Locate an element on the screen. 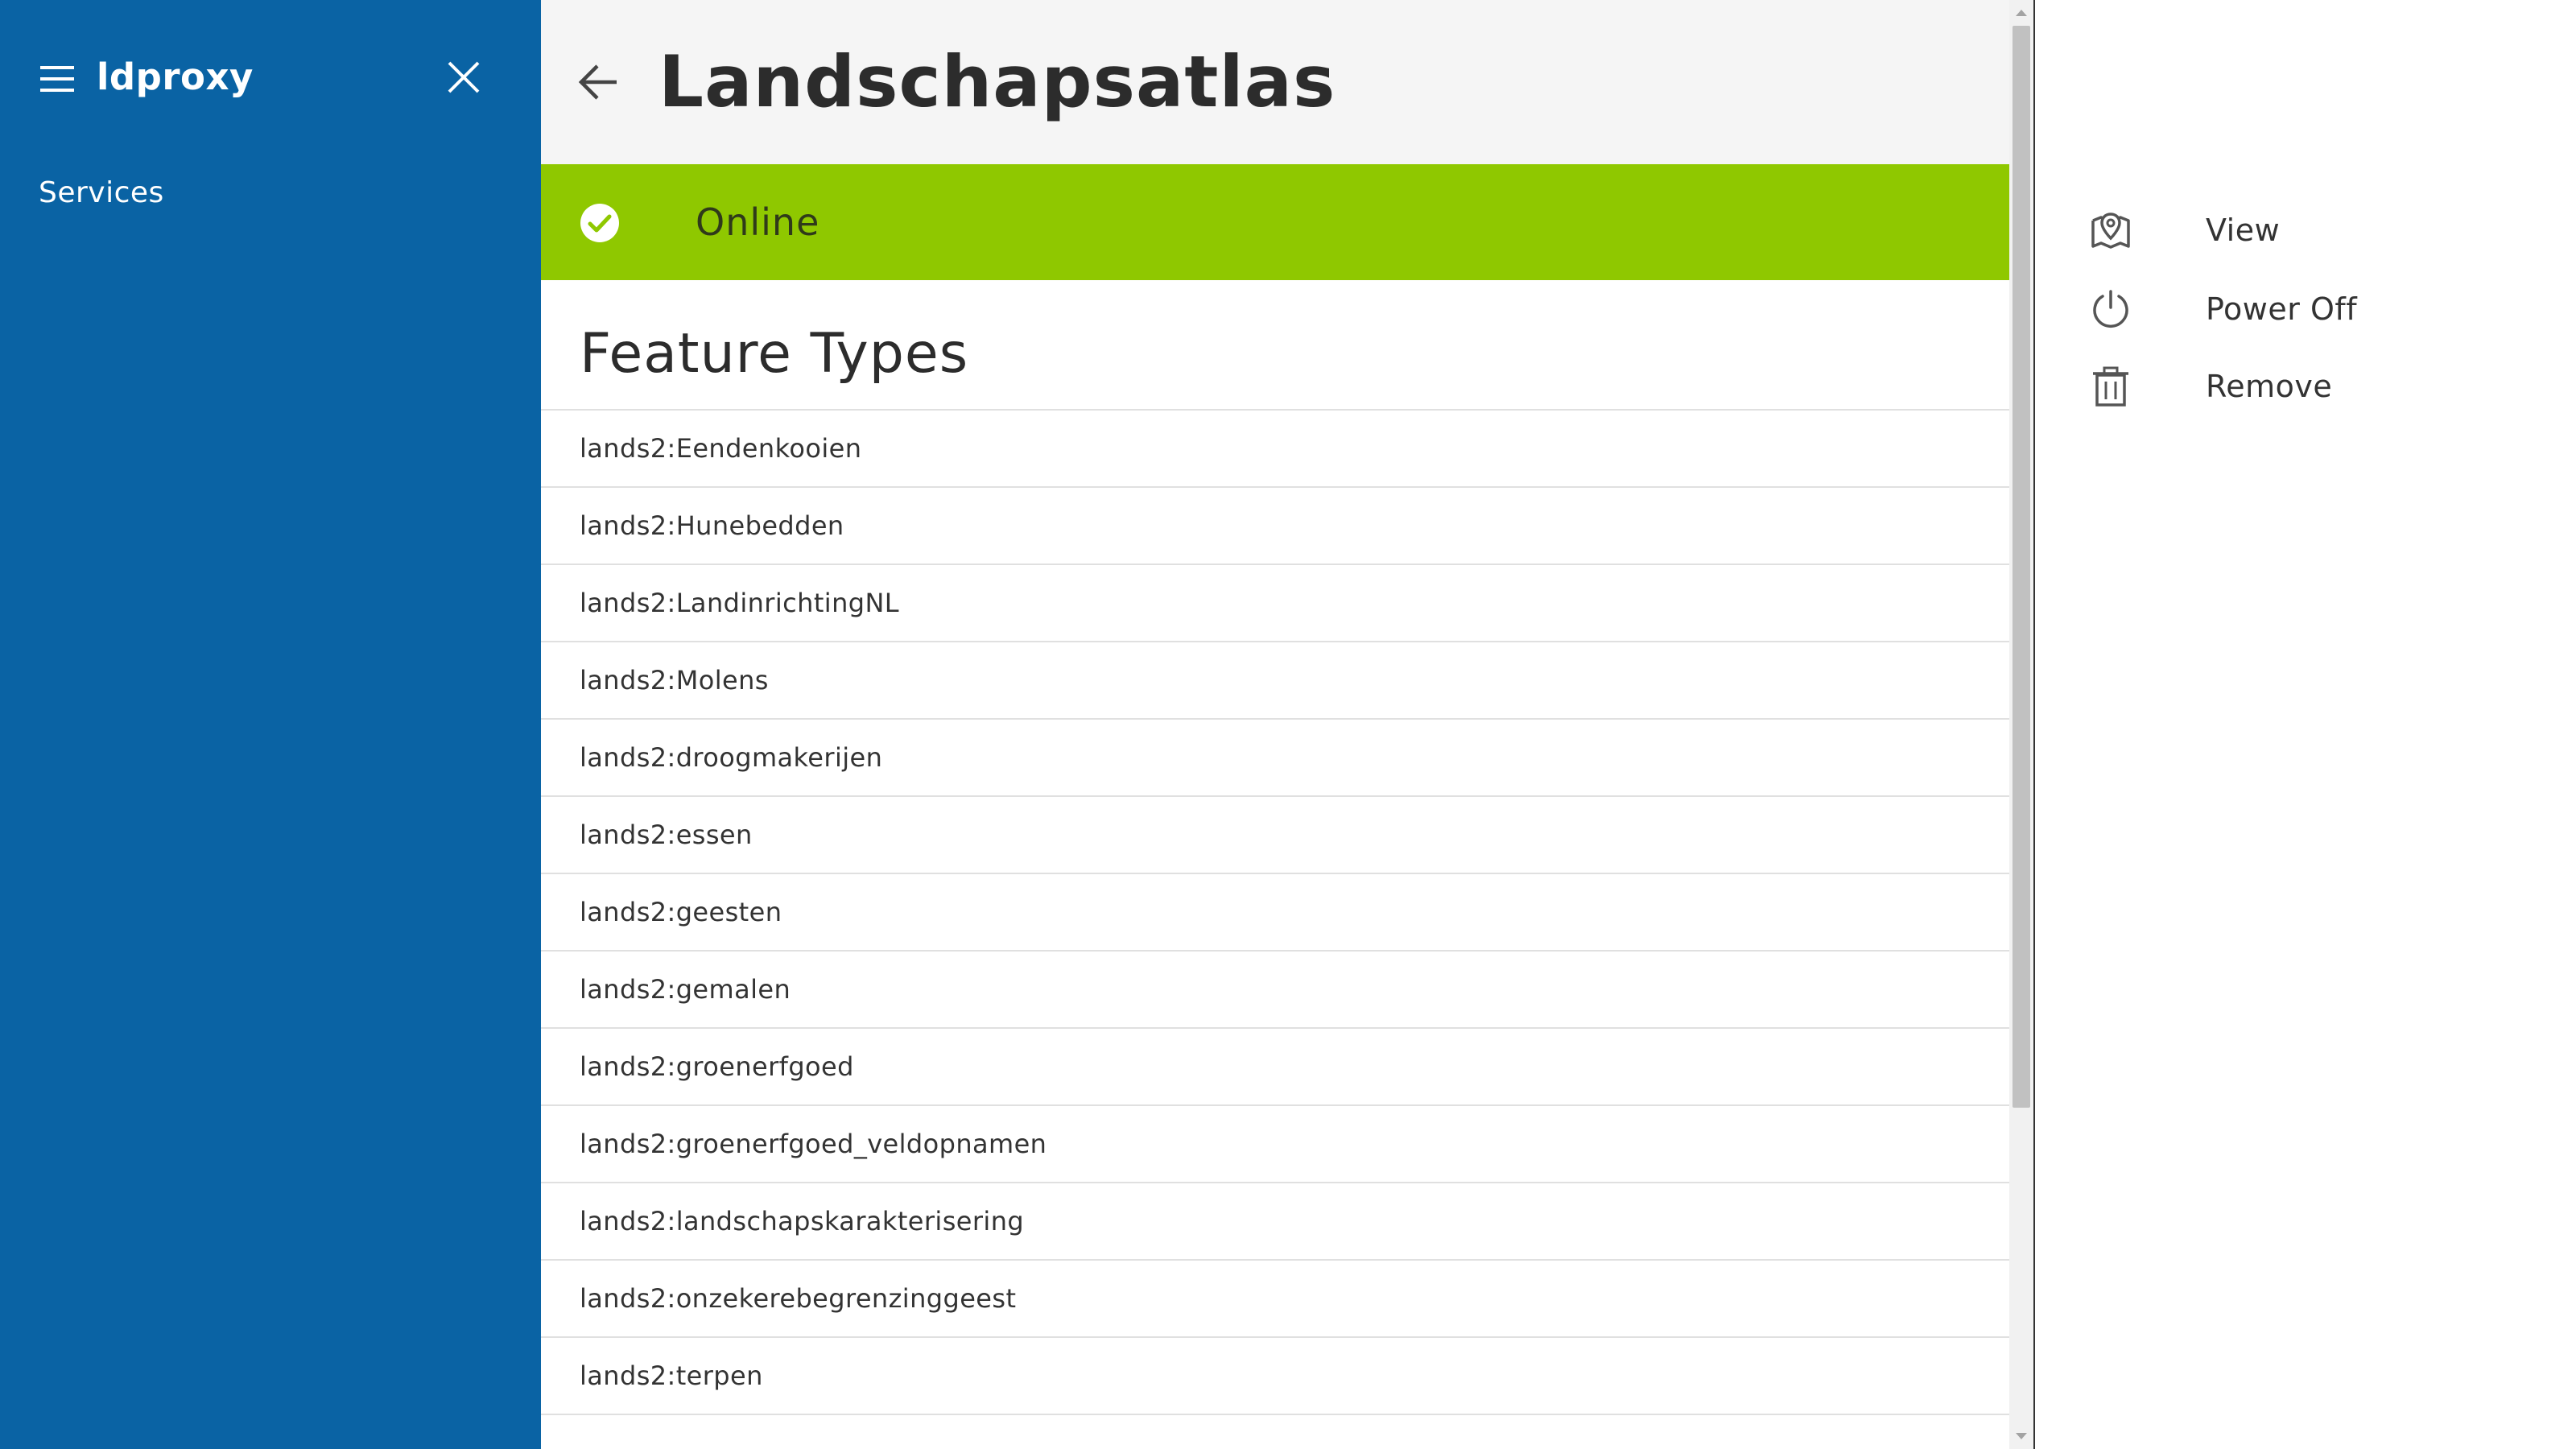 This screenshot has height=1449, width=2576. feature-type-item: lands2:droogmakerijen is located at coordinates (1275, 758).